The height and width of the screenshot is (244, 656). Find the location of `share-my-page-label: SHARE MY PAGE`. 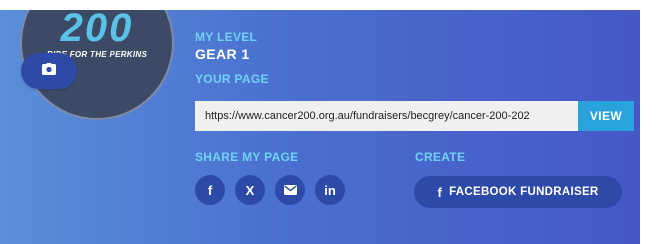

share-my-page-label: SHARE MY PAGE is located at coordinates (247, 157).